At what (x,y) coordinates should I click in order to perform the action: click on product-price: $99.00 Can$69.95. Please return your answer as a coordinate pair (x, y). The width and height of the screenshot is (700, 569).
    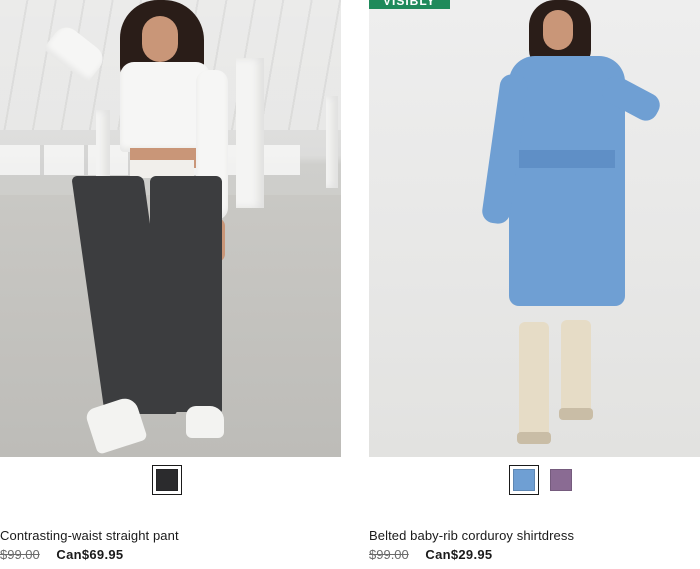
    Looking at the image, I should click on (61, 554).